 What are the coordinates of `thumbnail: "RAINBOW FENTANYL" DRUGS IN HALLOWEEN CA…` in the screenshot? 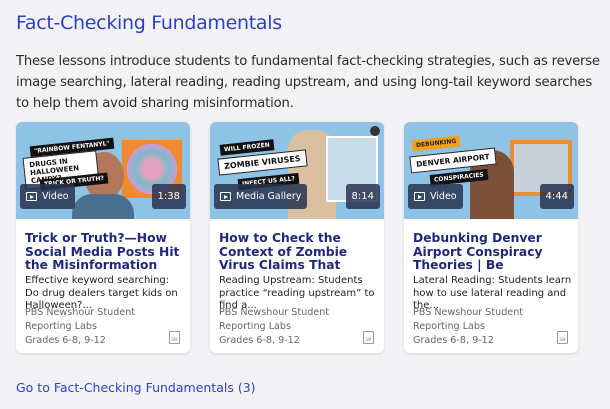 It's located at (103, 170).